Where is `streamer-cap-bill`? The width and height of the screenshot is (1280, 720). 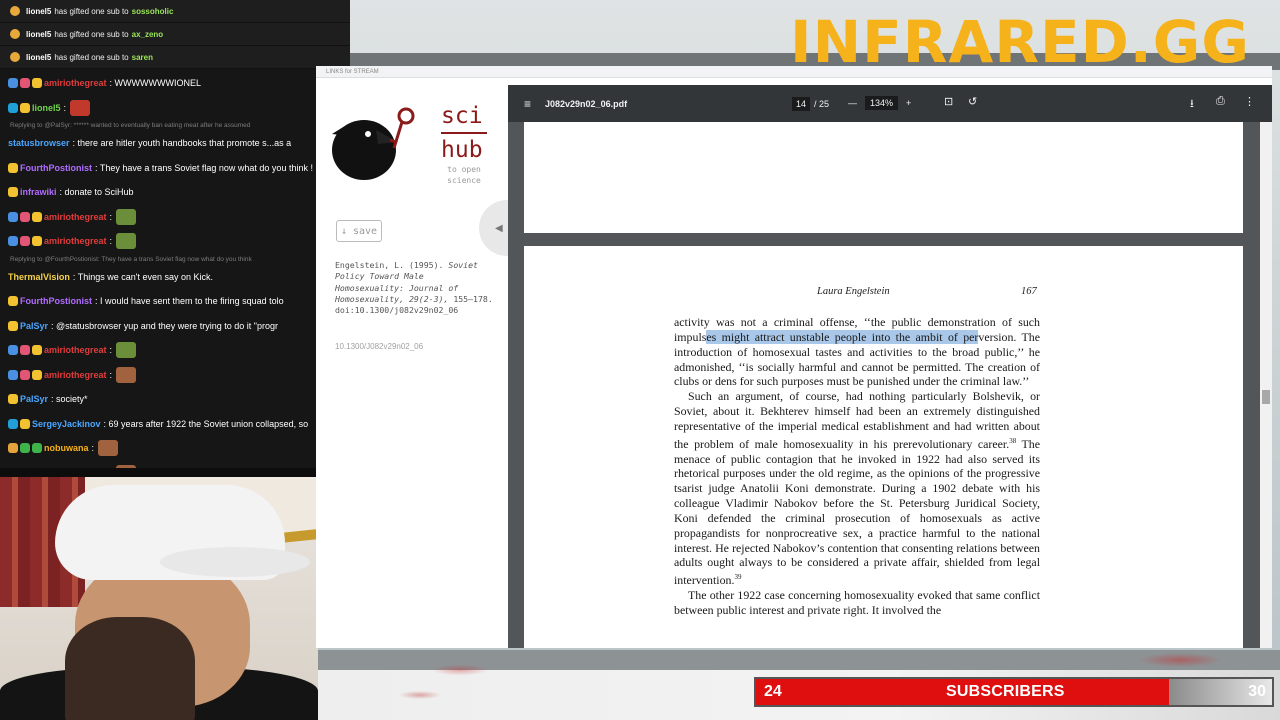
streamer-cap-bill is located at coordinates (235, 562).